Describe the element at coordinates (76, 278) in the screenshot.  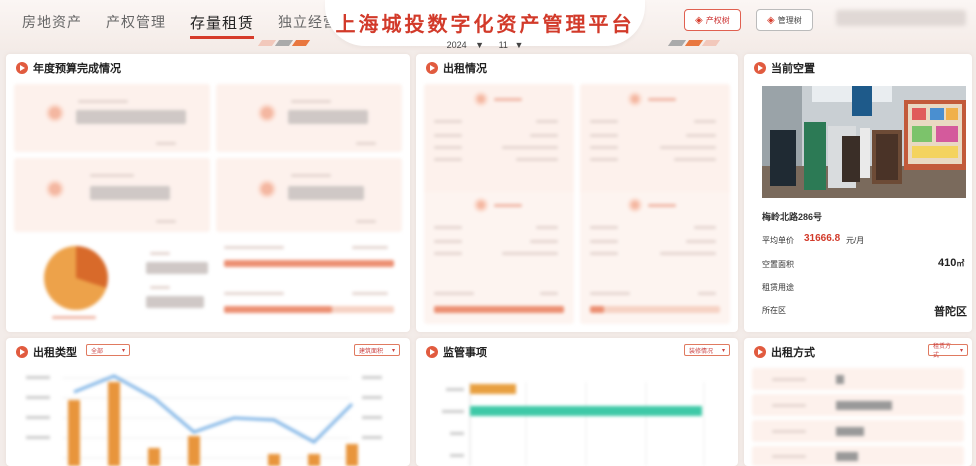
I see `budget-pie-chart` at that location.